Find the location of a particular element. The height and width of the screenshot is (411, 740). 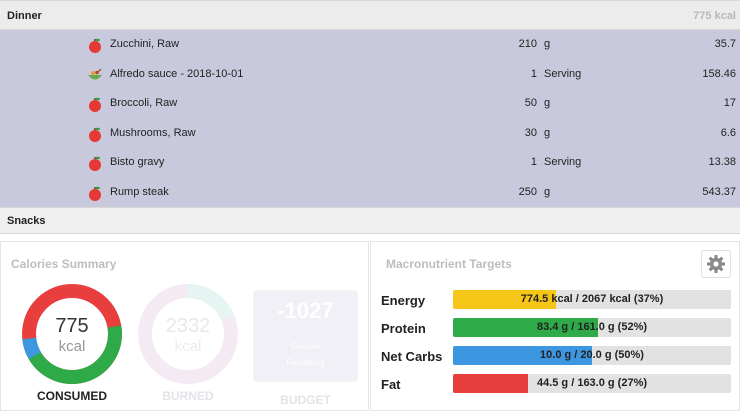

macro-bar-energy: 774.5 kcal / 2067 kcal (37%) is located at coordinates (592, 299).